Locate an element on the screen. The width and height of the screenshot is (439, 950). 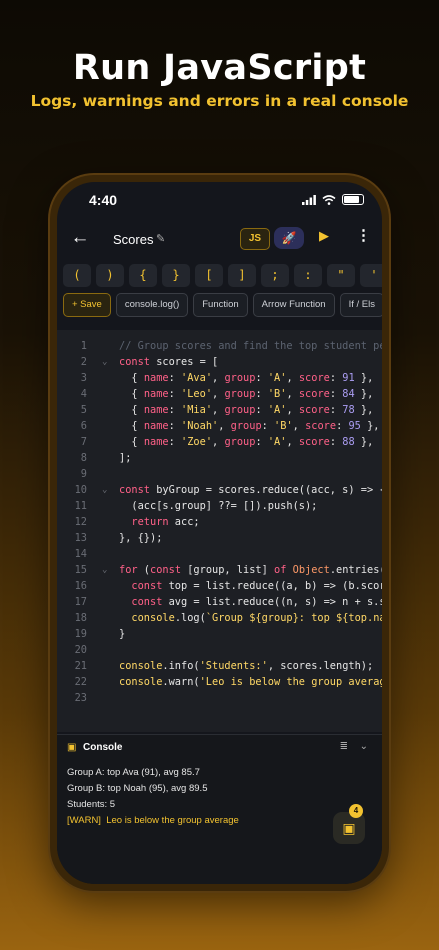
status-icons is located at coordinates (333, 199).